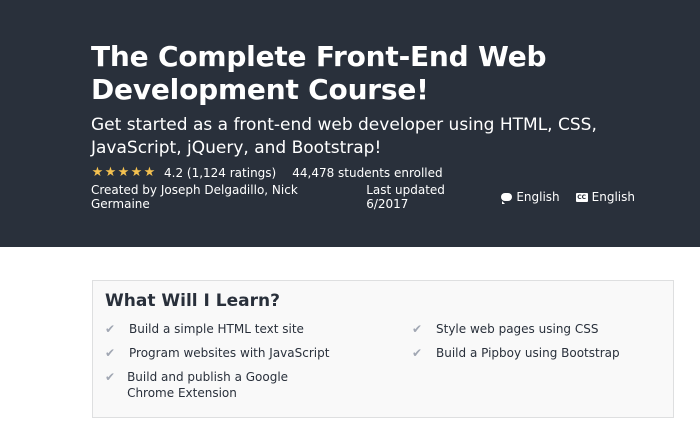 The height and width of the screenshot is (422, 700). I want to click on speech-bubble-icon, so click(507, 198).